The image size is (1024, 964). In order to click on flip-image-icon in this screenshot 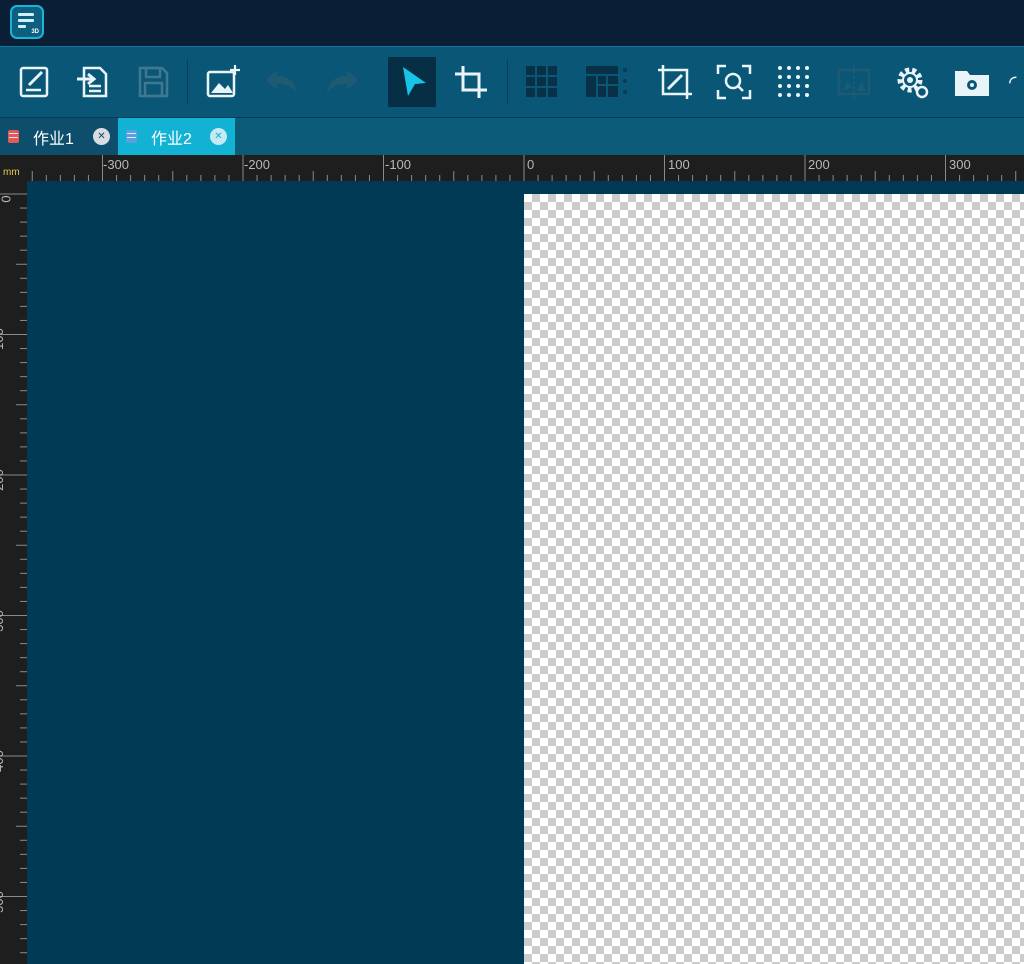, I will do `click(854, 82)`.